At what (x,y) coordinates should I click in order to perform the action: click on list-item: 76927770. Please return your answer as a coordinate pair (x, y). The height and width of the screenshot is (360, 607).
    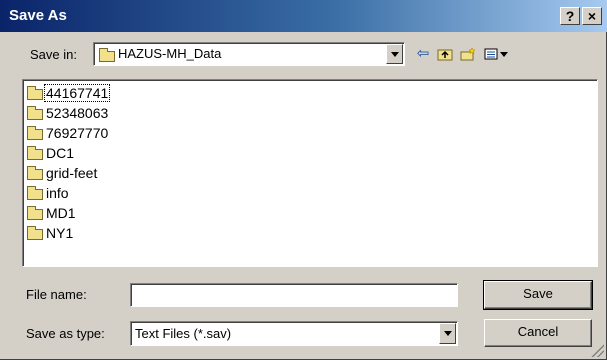
    Looking at the image, I should click on (68, 133).